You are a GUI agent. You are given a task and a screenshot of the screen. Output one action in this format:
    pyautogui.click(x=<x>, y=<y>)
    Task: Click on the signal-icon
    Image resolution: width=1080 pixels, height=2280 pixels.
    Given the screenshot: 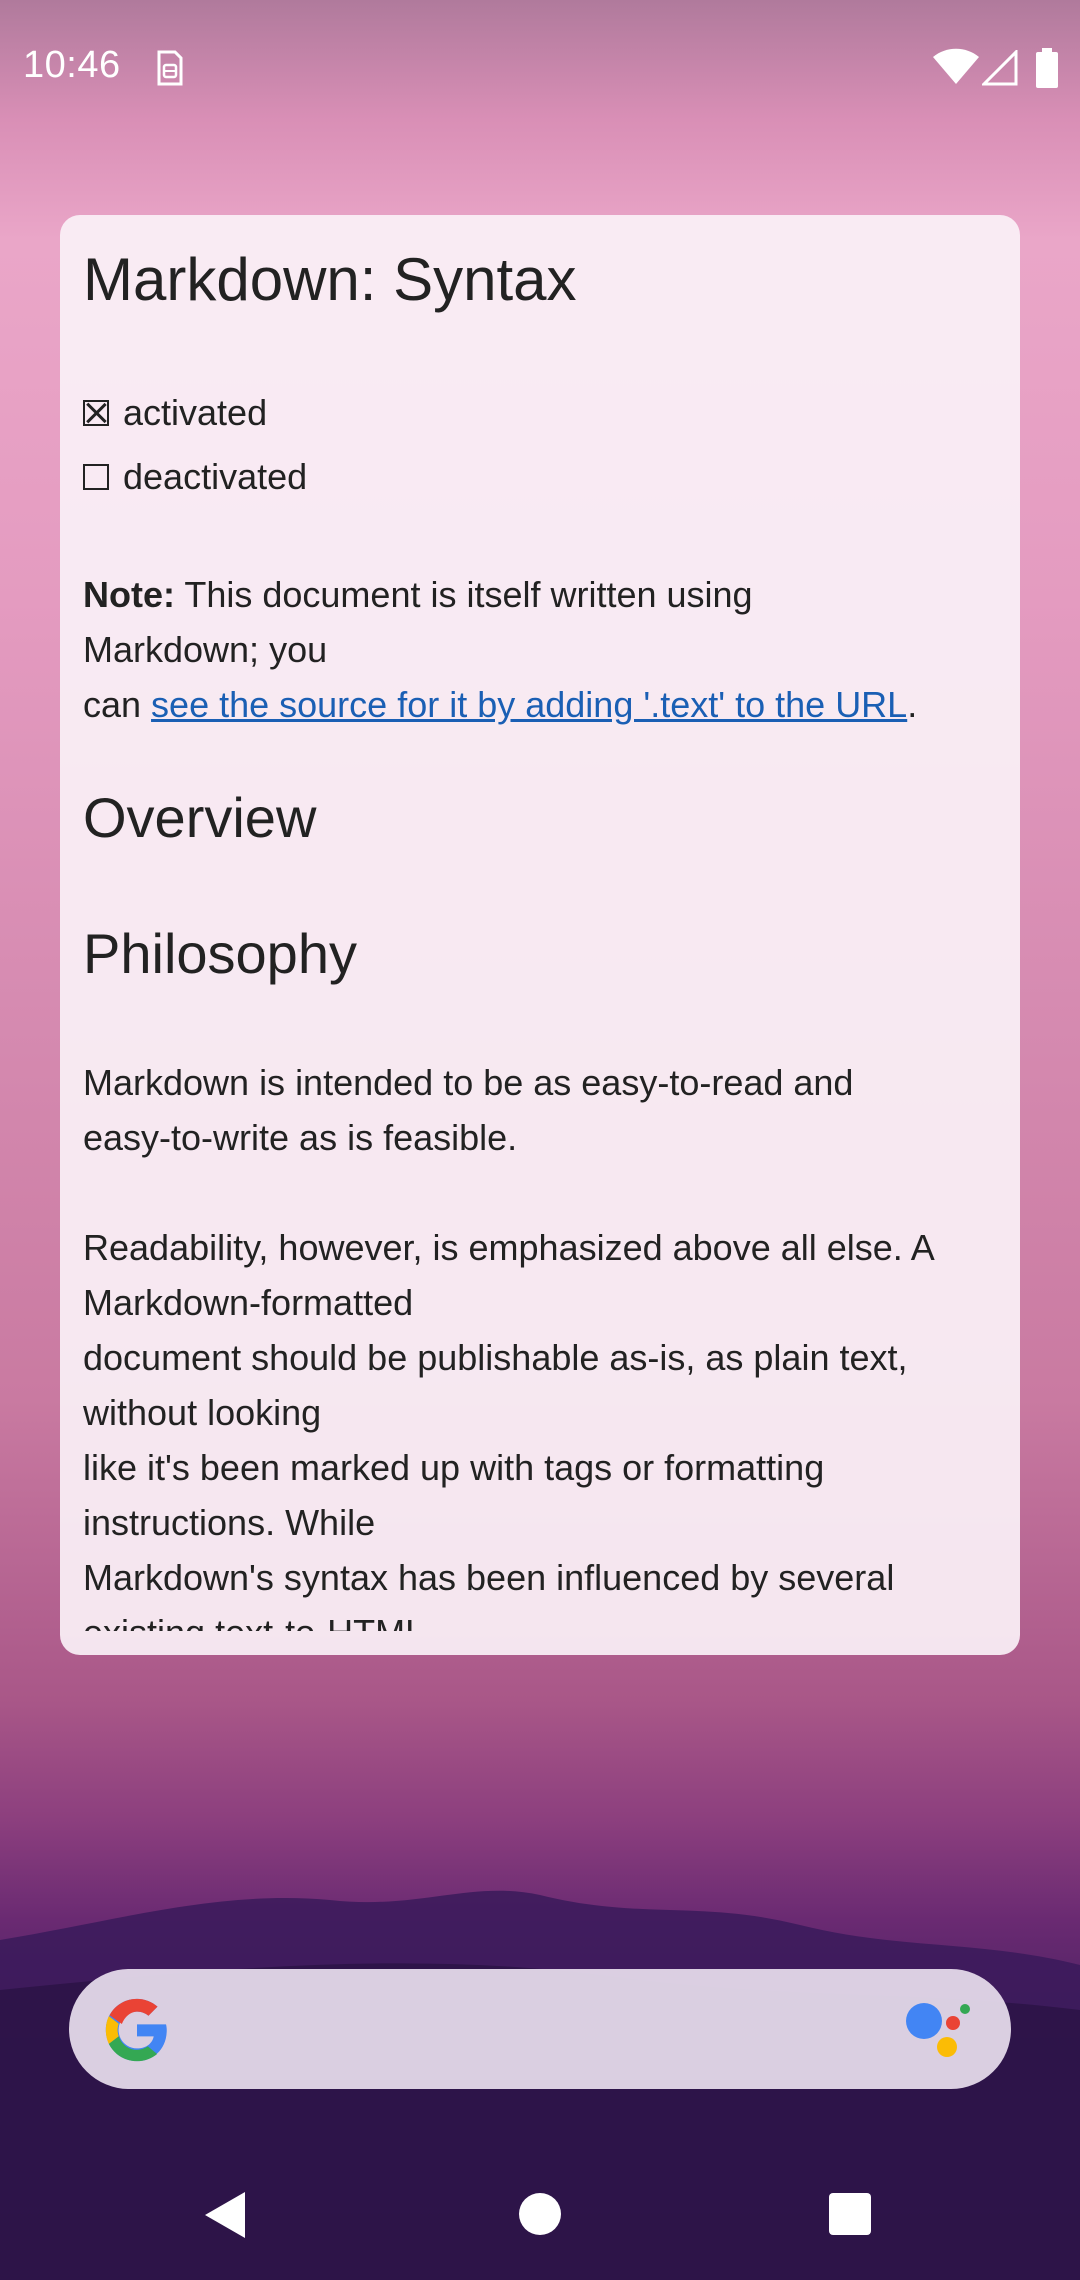 What is the action you would take?
    pyautogui.click(x=1000, y=68)
    